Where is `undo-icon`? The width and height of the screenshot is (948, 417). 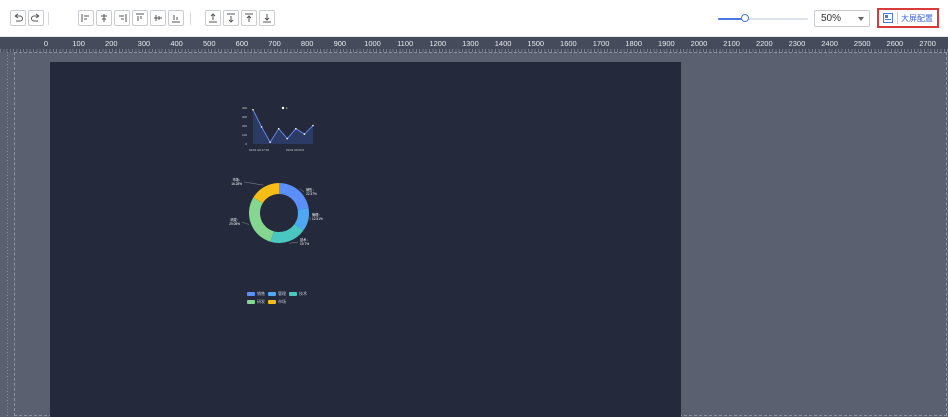
undo-icon is located at coordinates (18, 17).